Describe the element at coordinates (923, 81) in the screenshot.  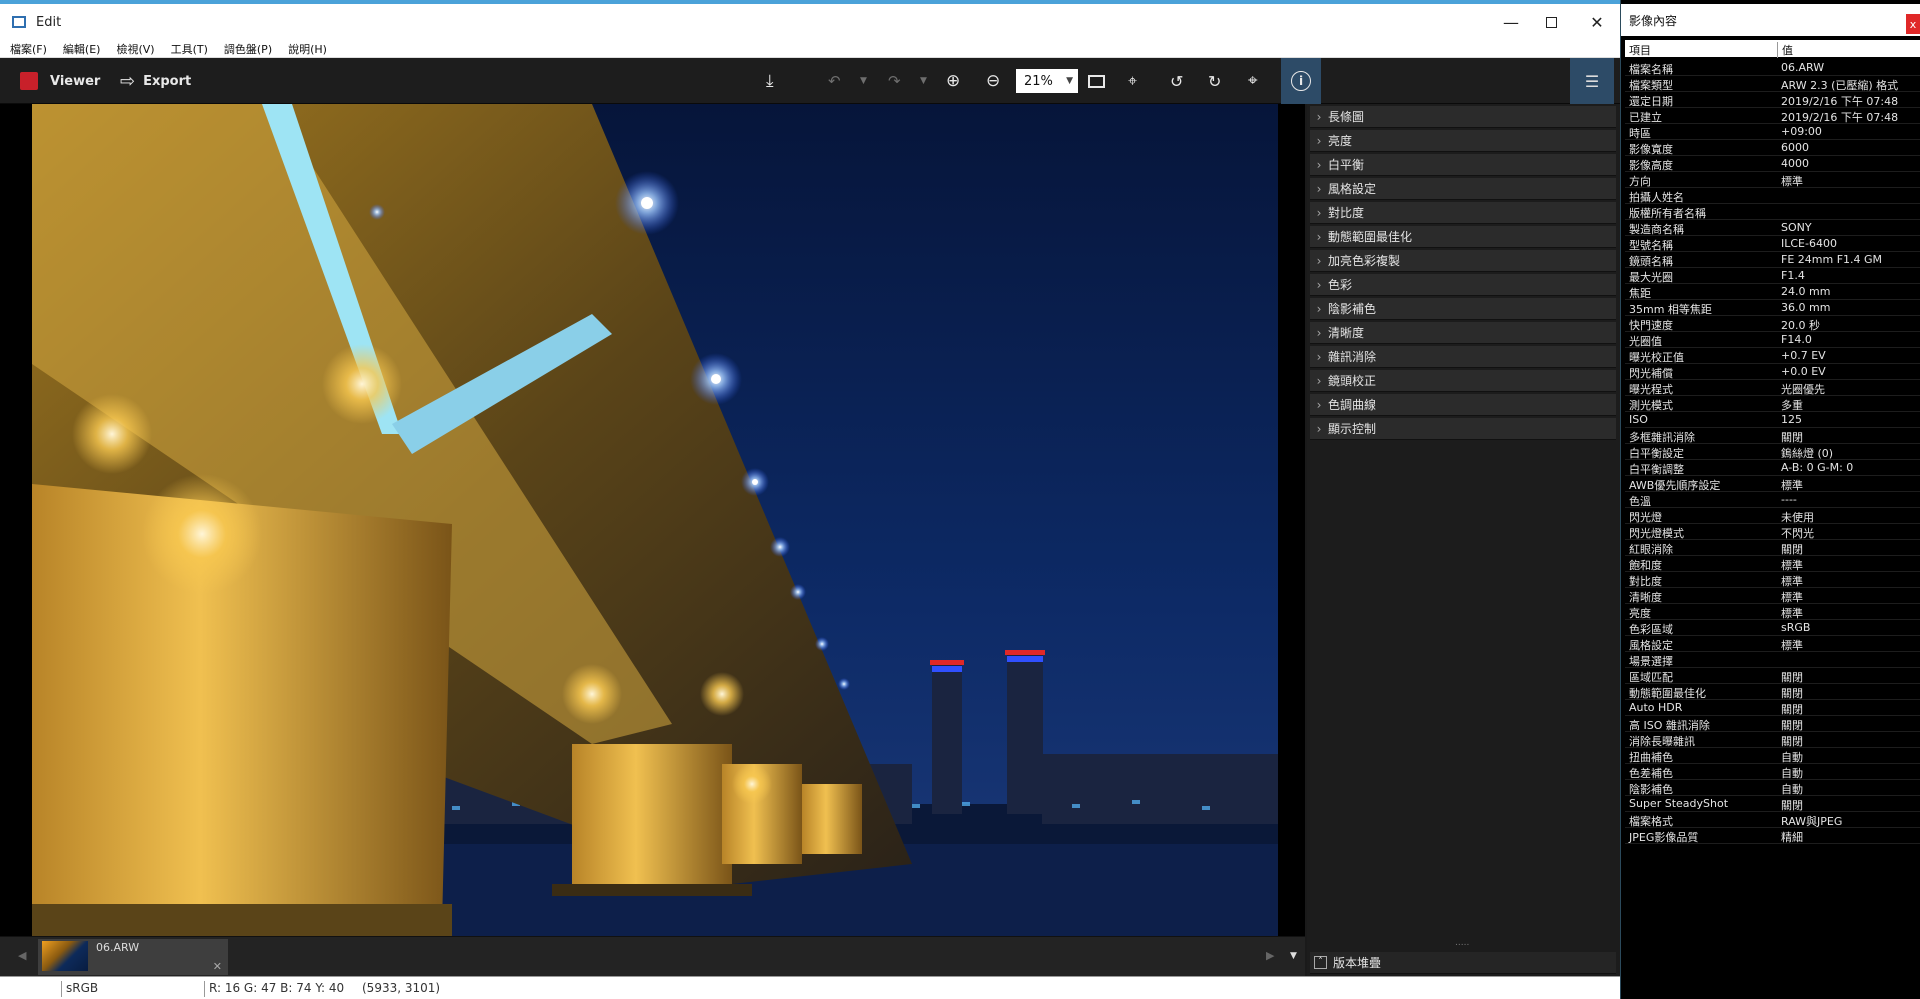
I see `redo-history-button: ▼` at that location.